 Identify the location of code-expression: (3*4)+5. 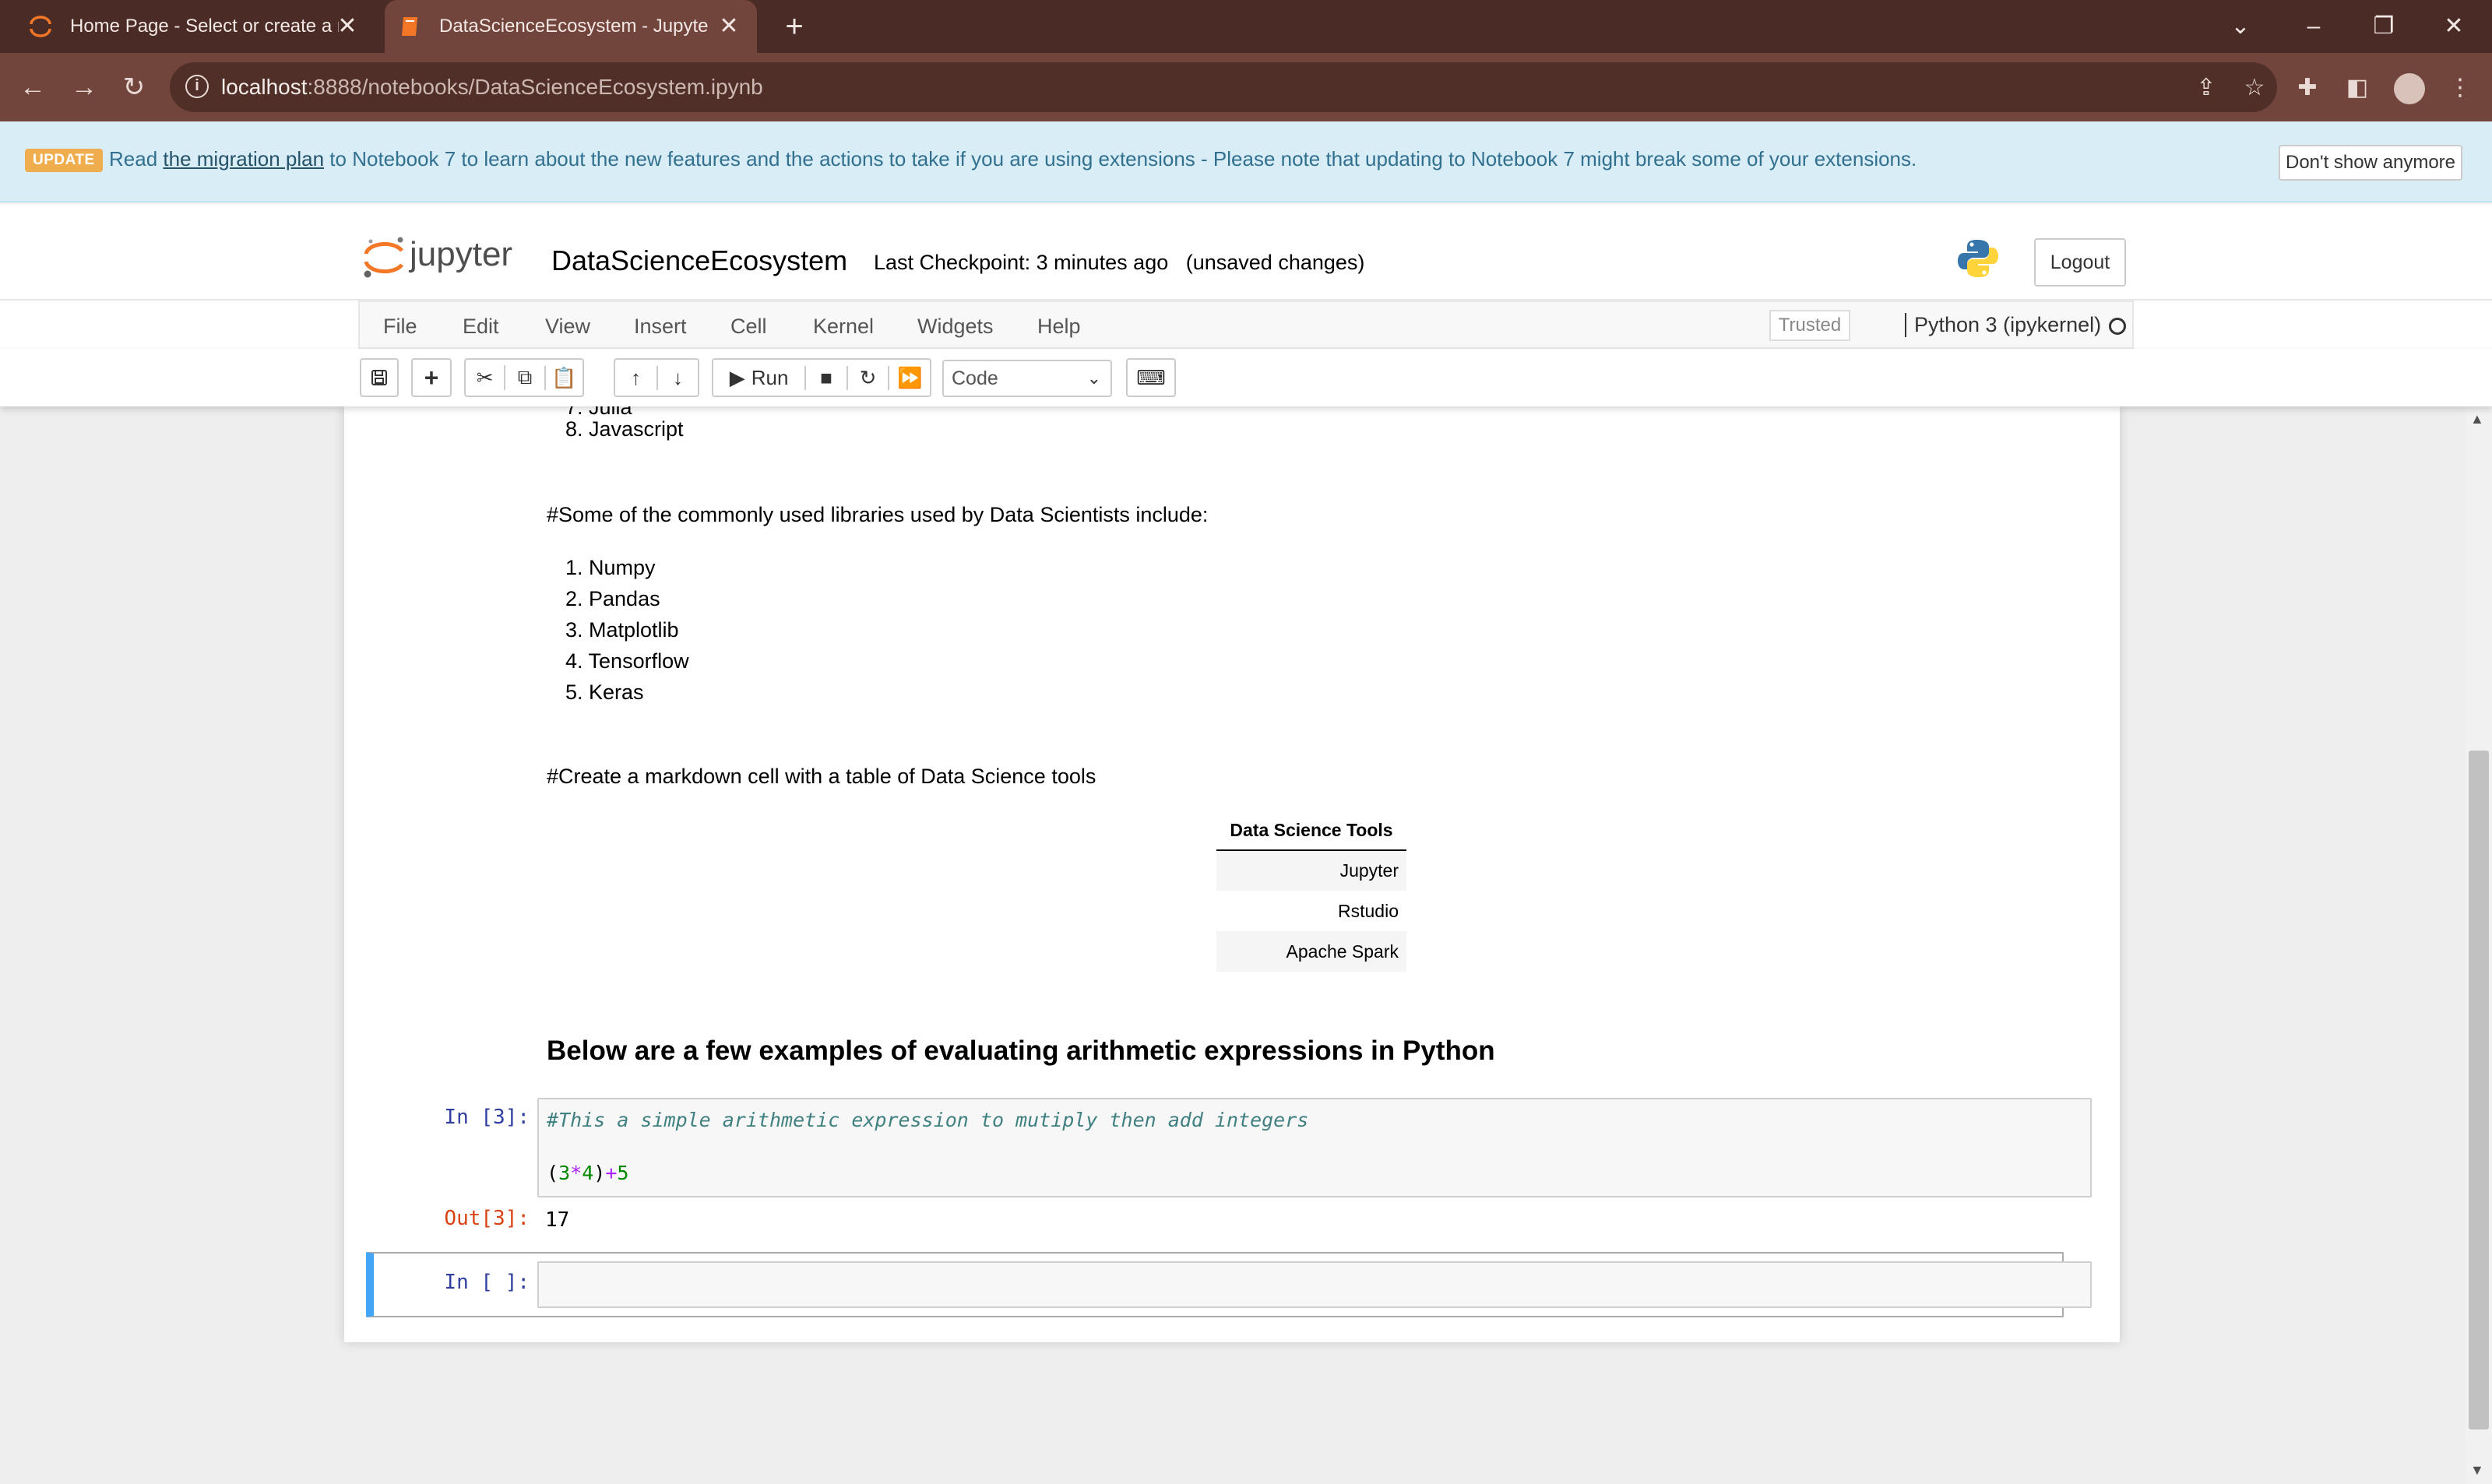
(588, 1173).